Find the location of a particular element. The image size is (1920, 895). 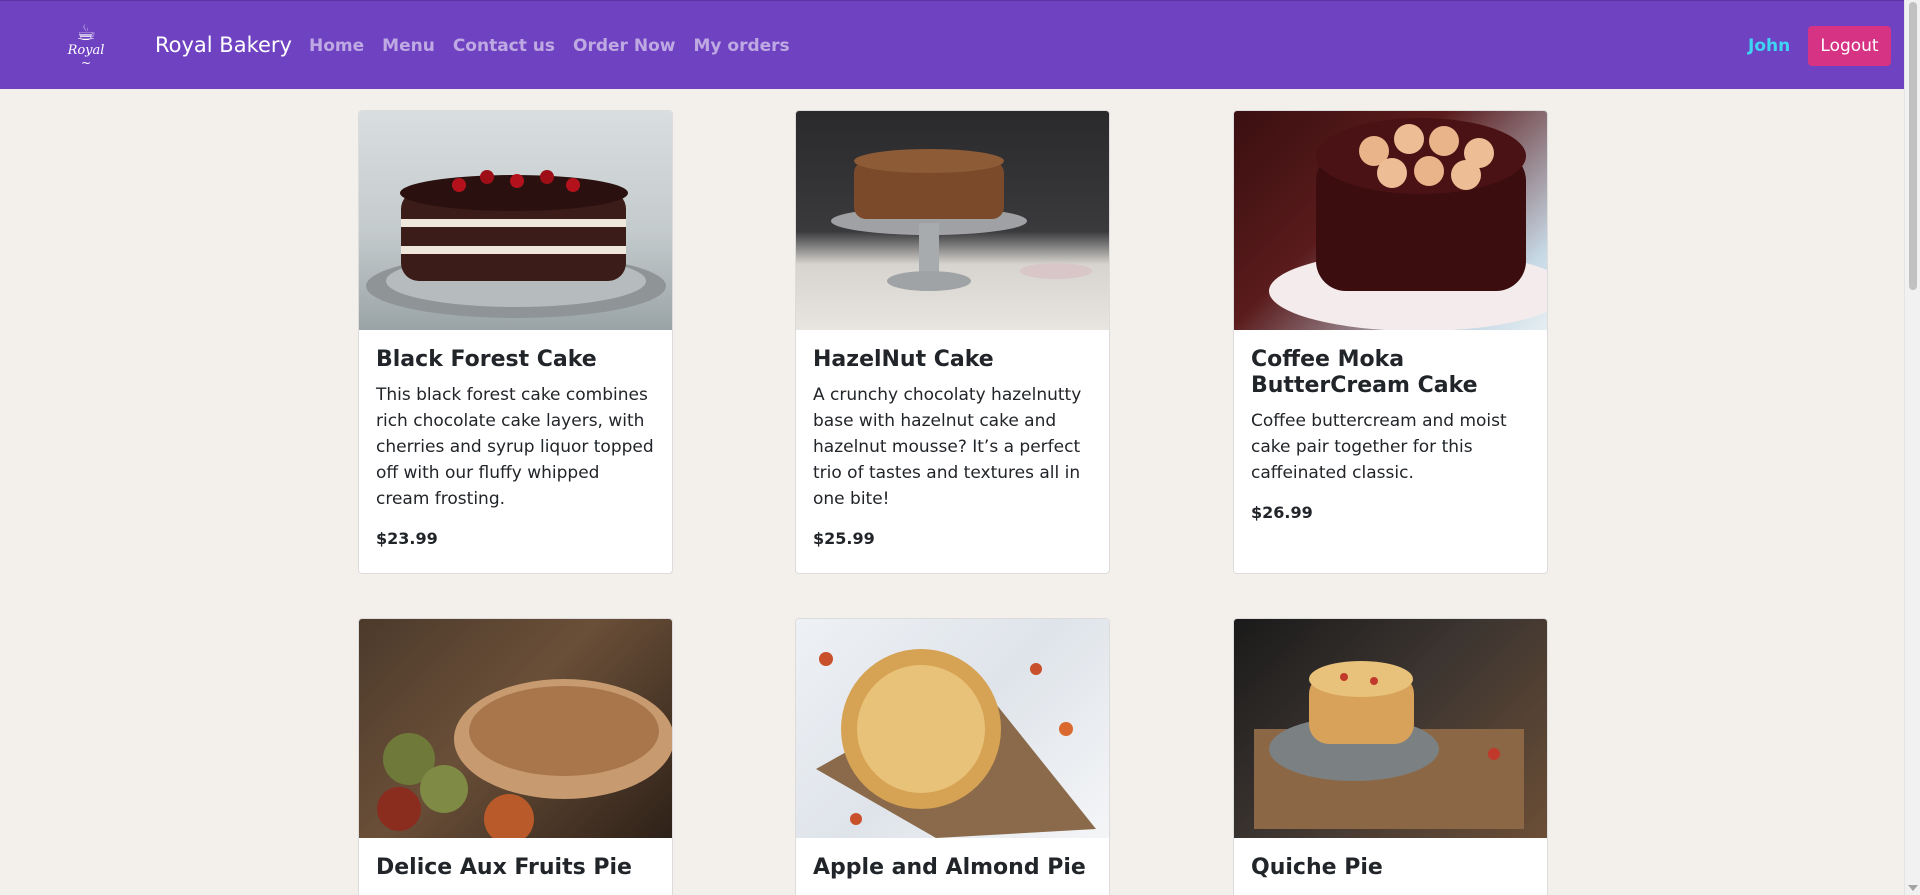

hazelnut-cake-image is located at coordinates (952, 220).